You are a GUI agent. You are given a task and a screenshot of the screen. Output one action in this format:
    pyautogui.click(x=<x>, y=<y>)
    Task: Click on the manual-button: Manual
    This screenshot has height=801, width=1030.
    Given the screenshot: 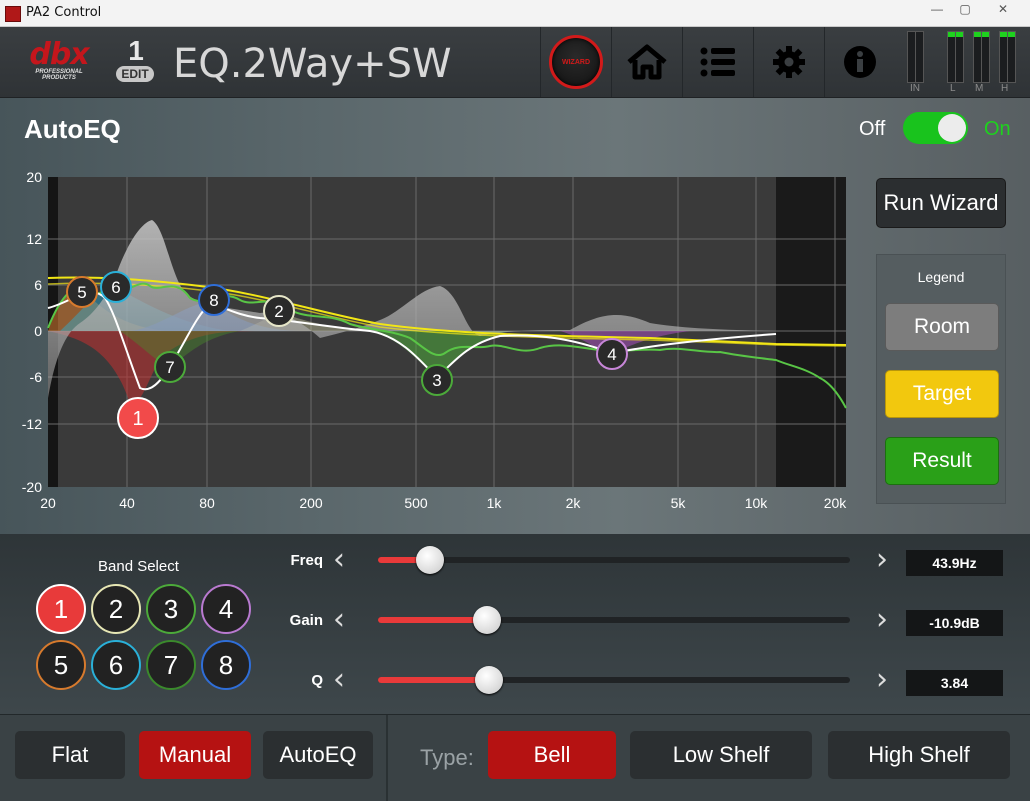 What is the action you would take?
    pyautogui.click(x=195, y=755)
    